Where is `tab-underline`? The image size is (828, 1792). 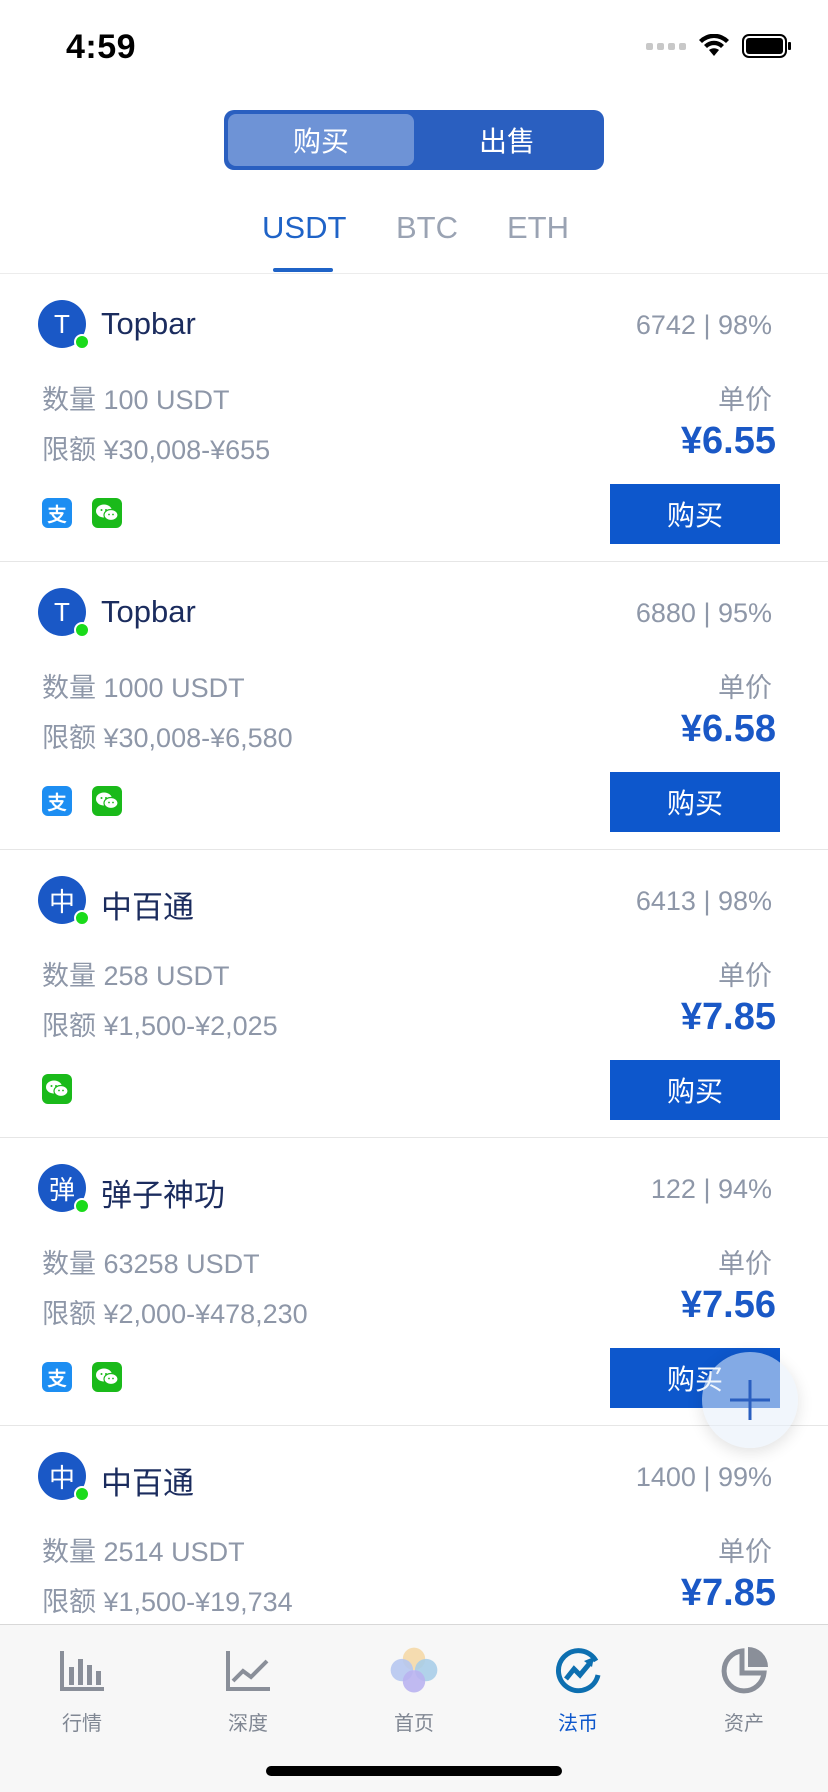
tab-underline is located at coordinates (303, 270).